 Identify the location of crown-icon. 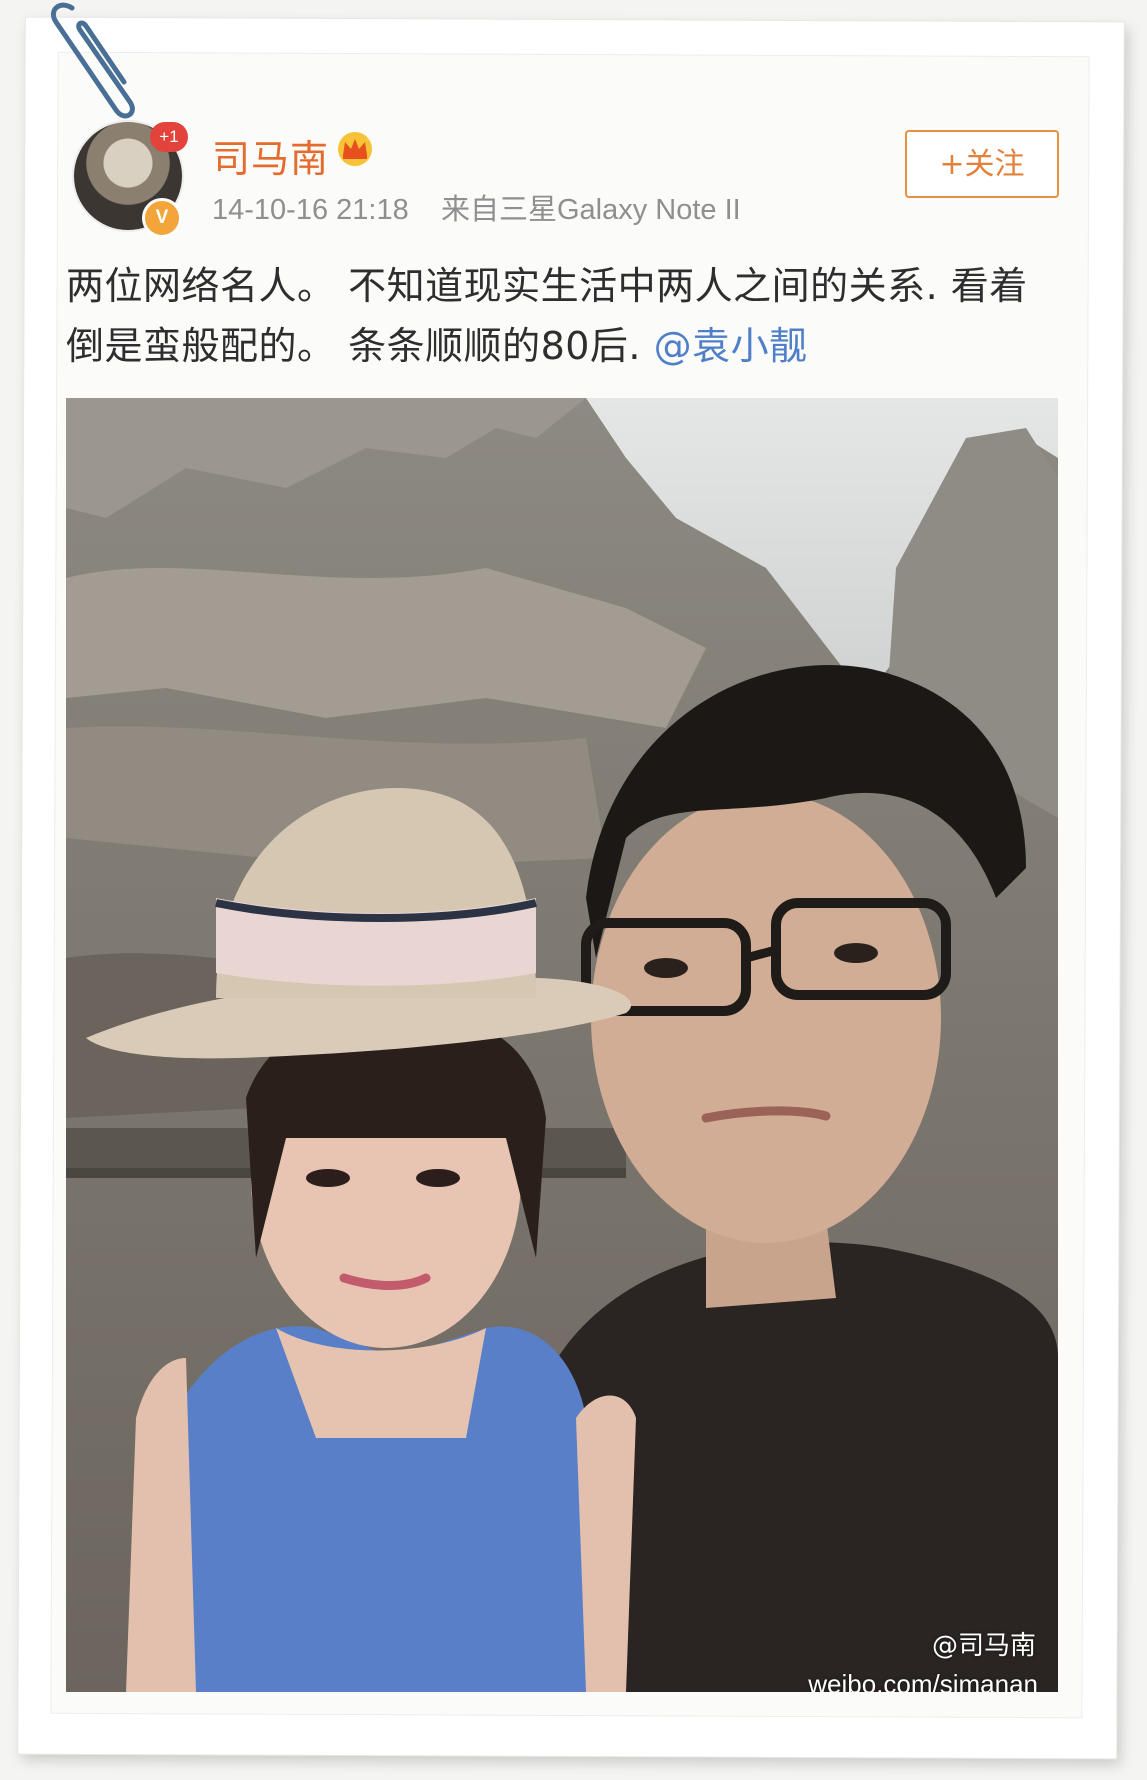
(355, 149).